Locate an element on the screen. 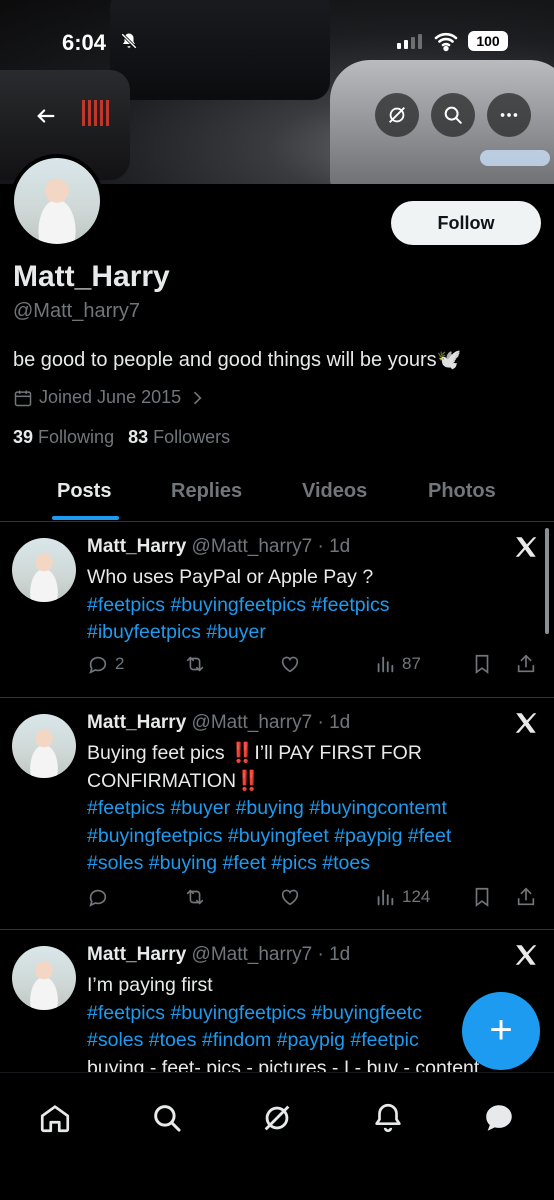  reply-button is located at coordinates (98, 897).